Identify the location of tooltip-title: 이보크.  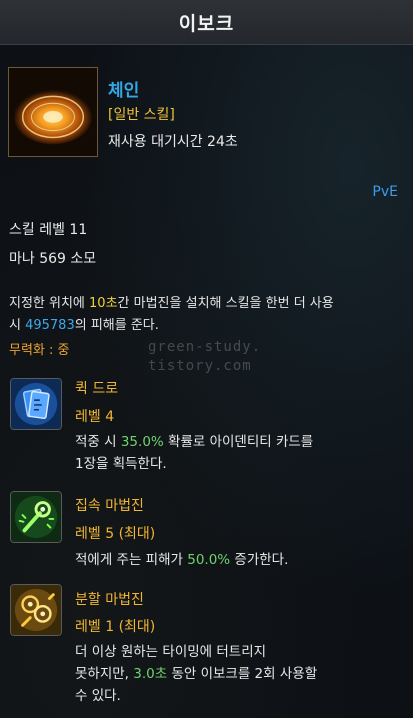
(206, 23).